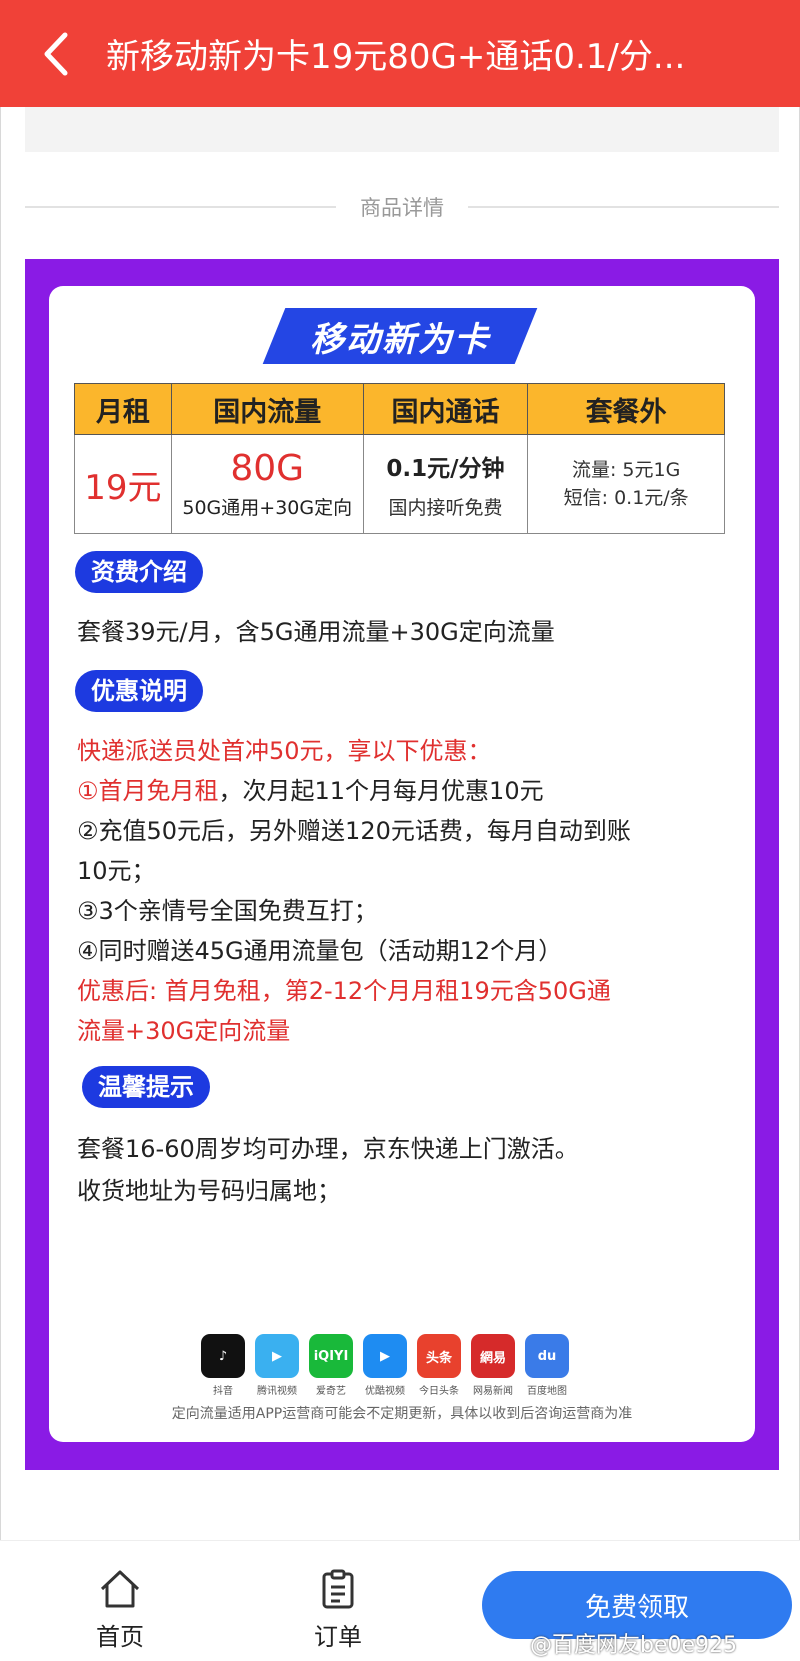 This screenshot has height=1661, width=800. What do you see at coordinates (223, 1356) in the screenshot?
I see `douyin-icon: ♪` at bounding box center [223, 1356].